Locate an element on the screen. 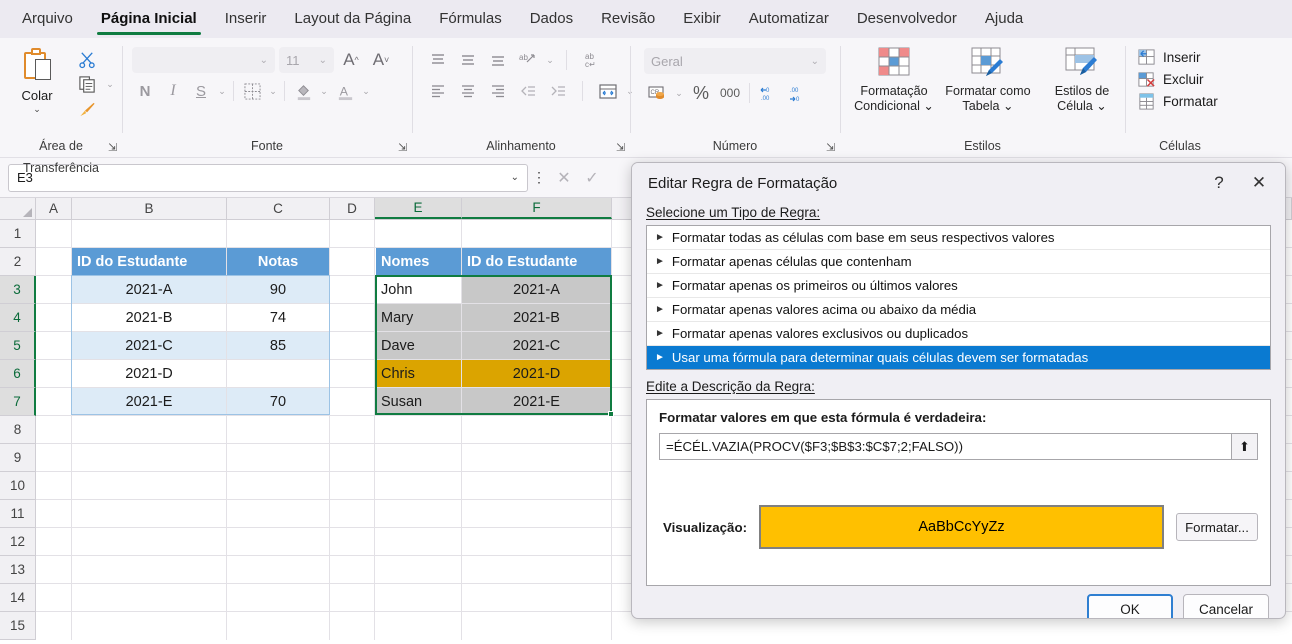 The width and height of the screenshot is (1292, 644). align-middle-button is located at coordinates (468, 60).